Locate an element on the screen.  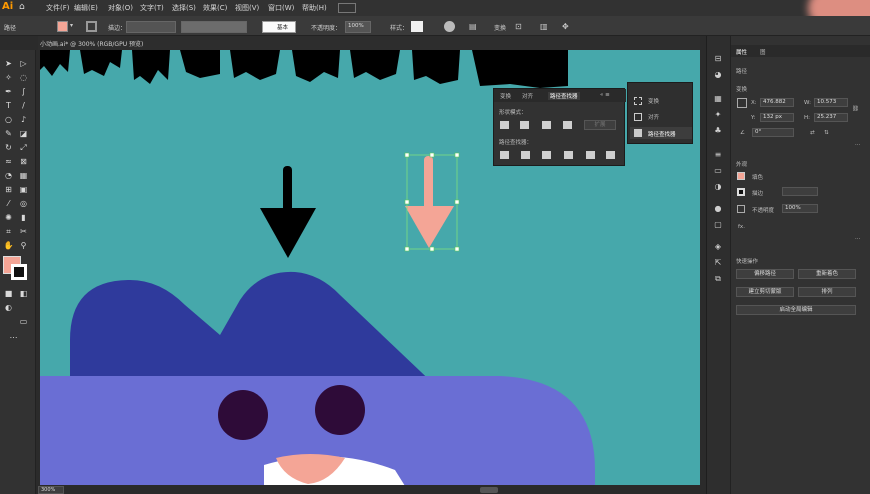
slice-tool-icon: ✂ is located at coordinates (23, 231).